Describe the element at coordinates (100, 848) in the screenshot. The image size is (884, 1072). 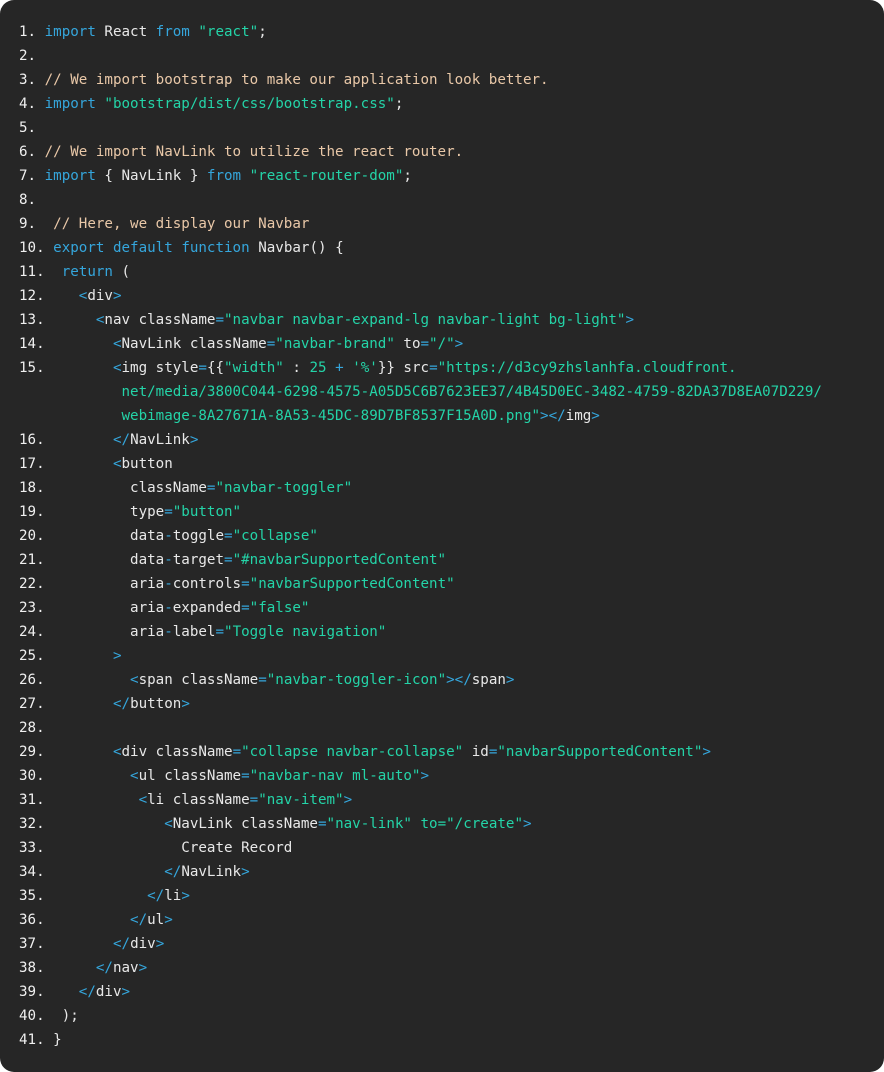
I see `line-number: 33.` at that location.